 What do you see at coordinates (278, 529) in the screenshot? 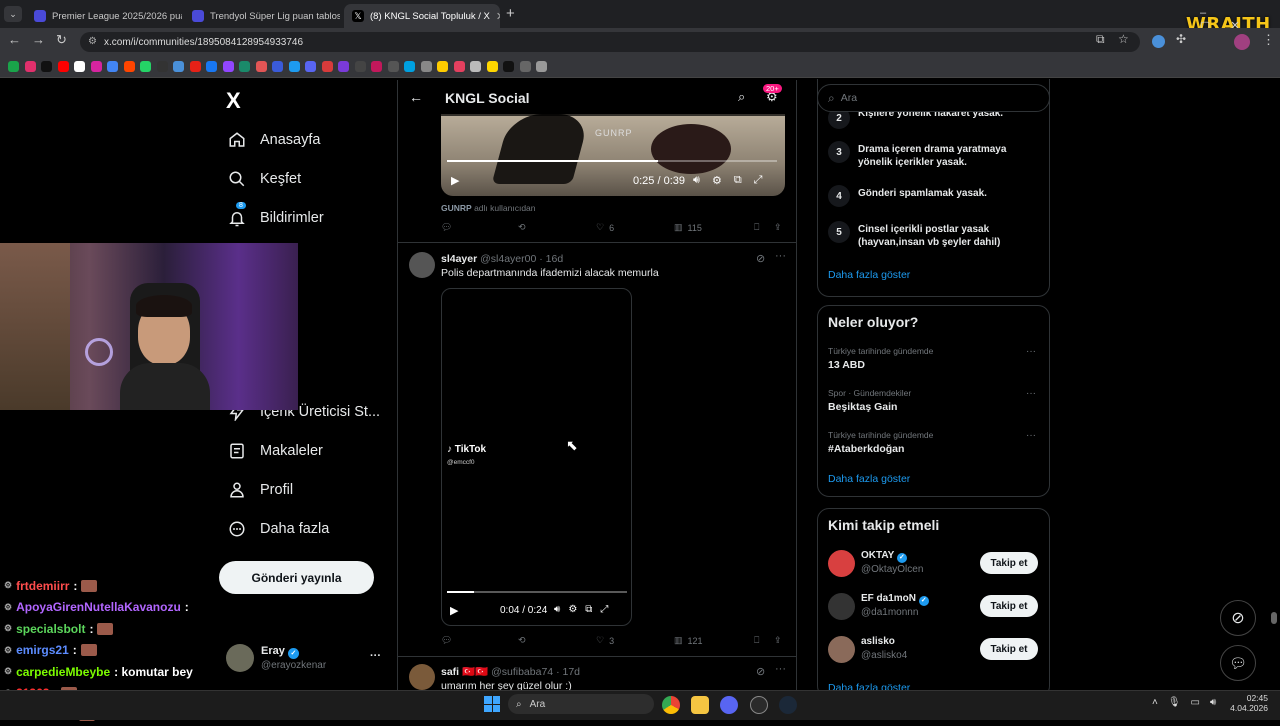
I see `nav-item-10: Daha fazla` at bounding box center [278, 529].